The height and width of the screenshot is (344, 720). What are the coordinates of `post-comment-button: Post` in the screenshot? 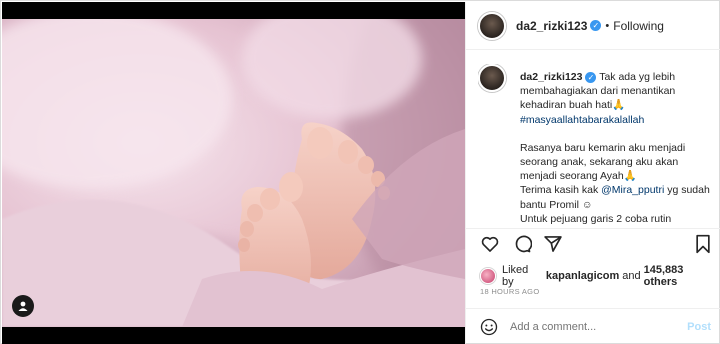 It's located at (699, 327).